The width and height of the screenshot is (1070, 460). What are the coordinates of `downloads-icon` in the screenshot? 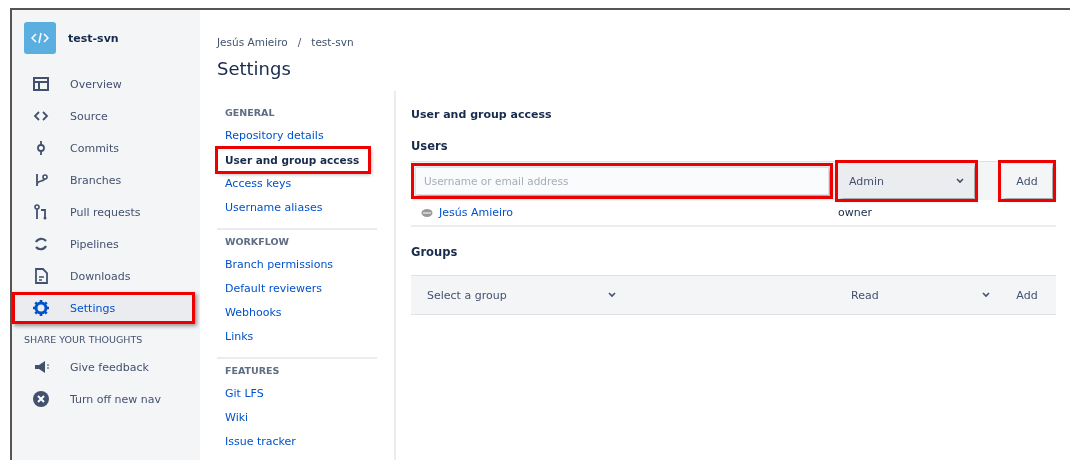 It's located at (41, 276).